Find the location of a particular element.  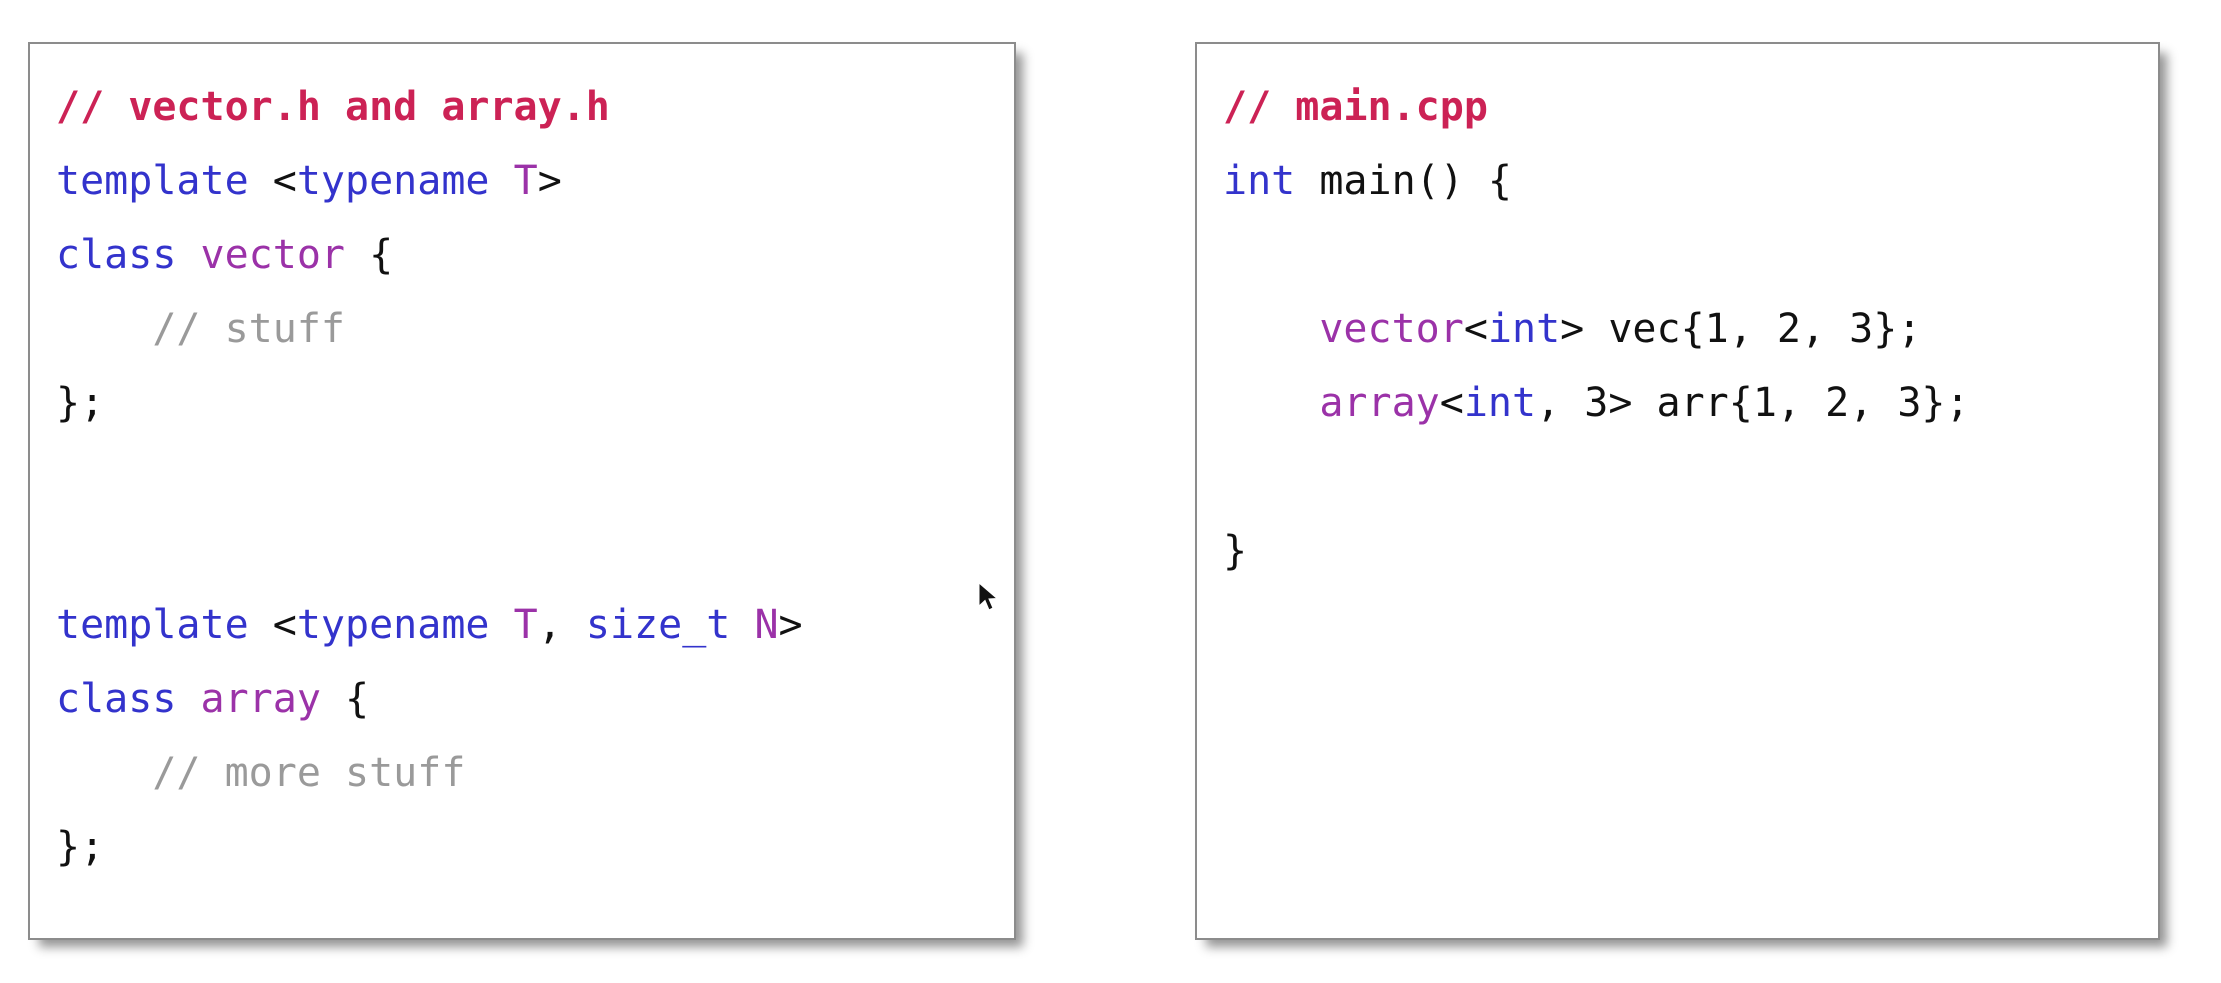

code-line: class array { is located at coordinates (535, 699).